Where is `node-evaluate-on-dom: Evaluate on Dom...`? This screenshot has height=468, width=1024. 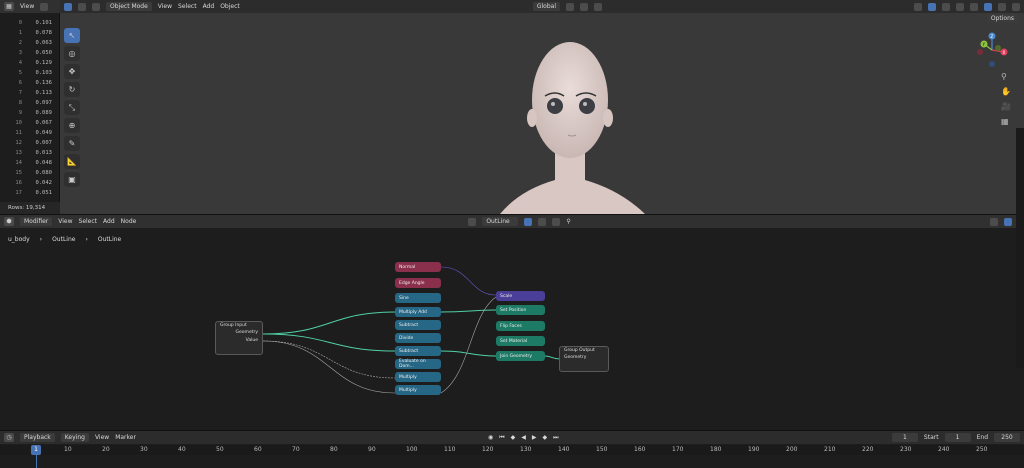 node-evaluate-on-dom: Evaluate on Dom... is located at coordinates (418, 364).